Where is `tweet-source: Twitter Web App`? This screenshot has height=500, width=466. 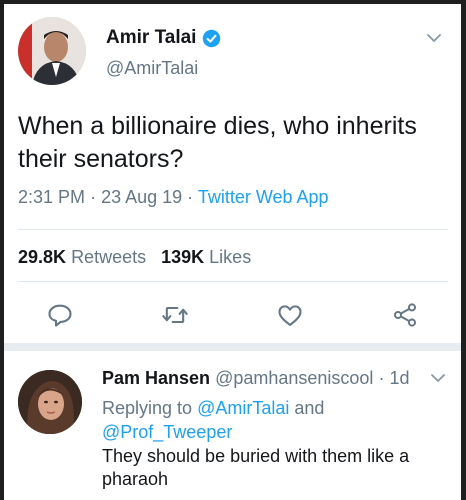
tweet-source: Twitter Web App is located at coordinates (263, 197).